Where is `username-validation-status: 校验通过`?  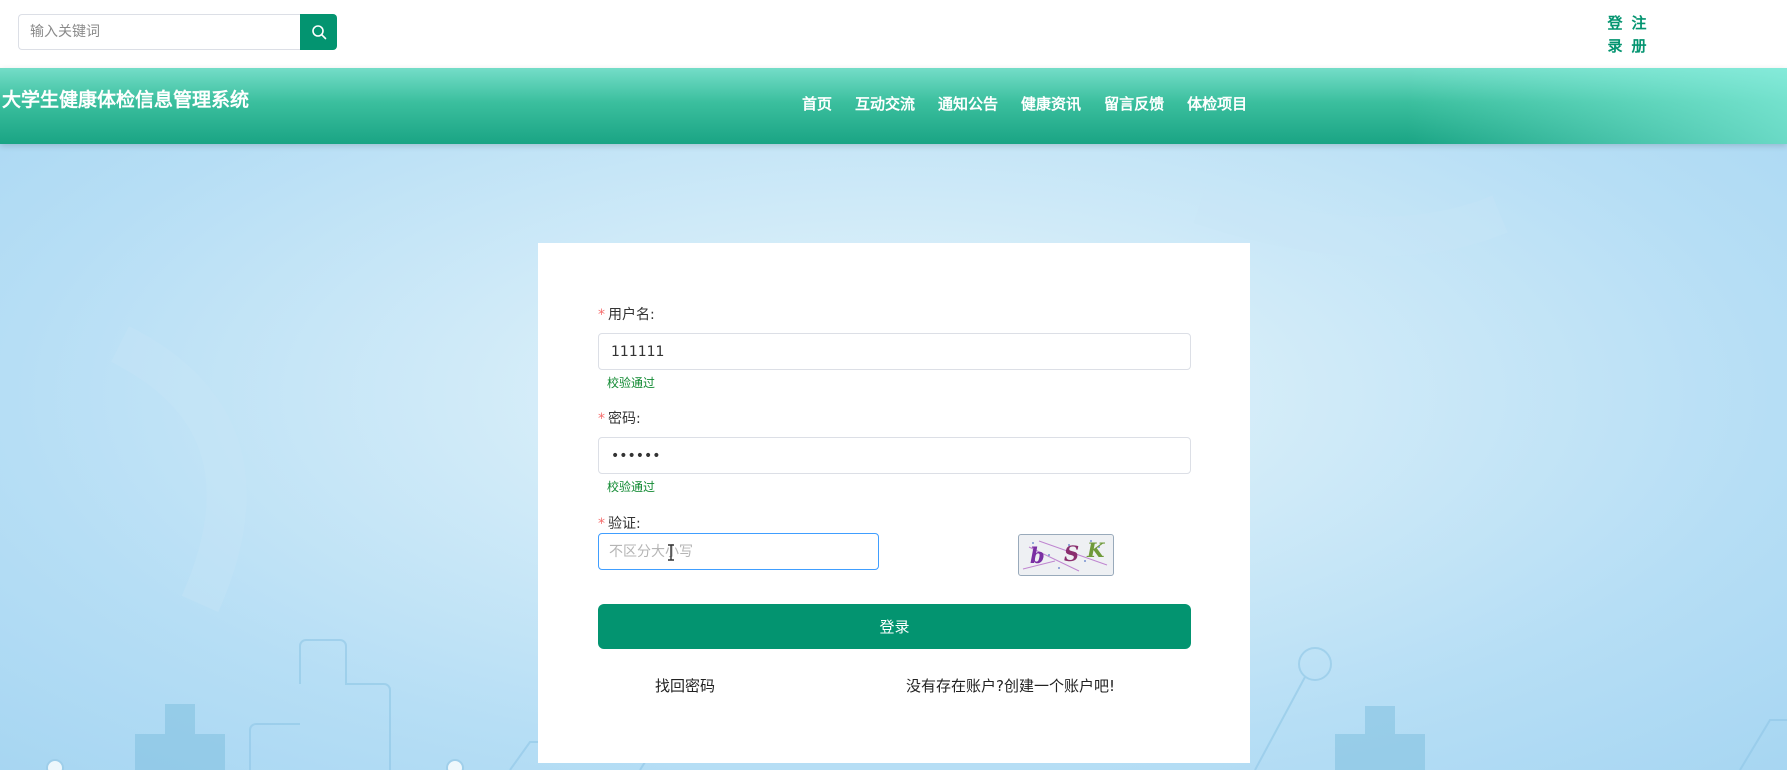 username-validation-status: 校验通过 is located at coordinates (631, 383).